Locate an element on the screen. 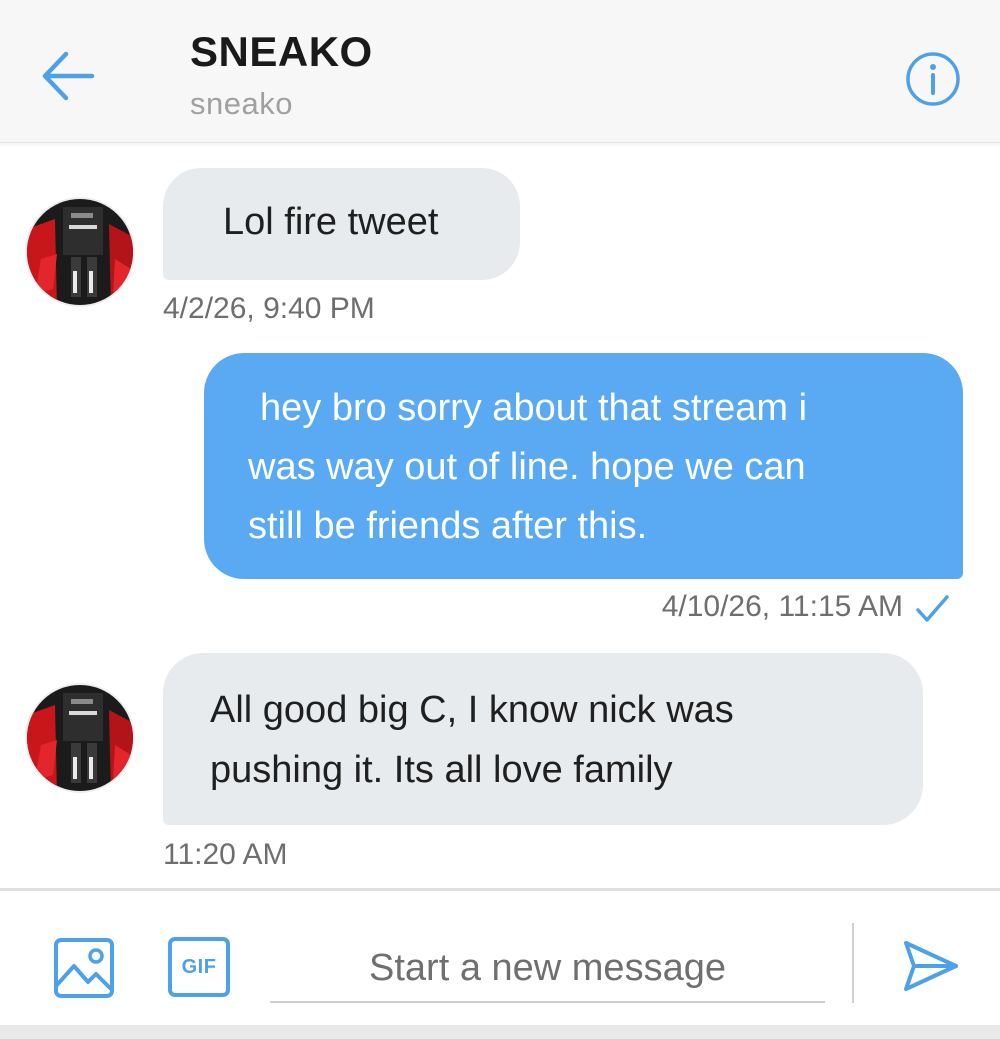  add-image-button is located at coordinates (84, 968).